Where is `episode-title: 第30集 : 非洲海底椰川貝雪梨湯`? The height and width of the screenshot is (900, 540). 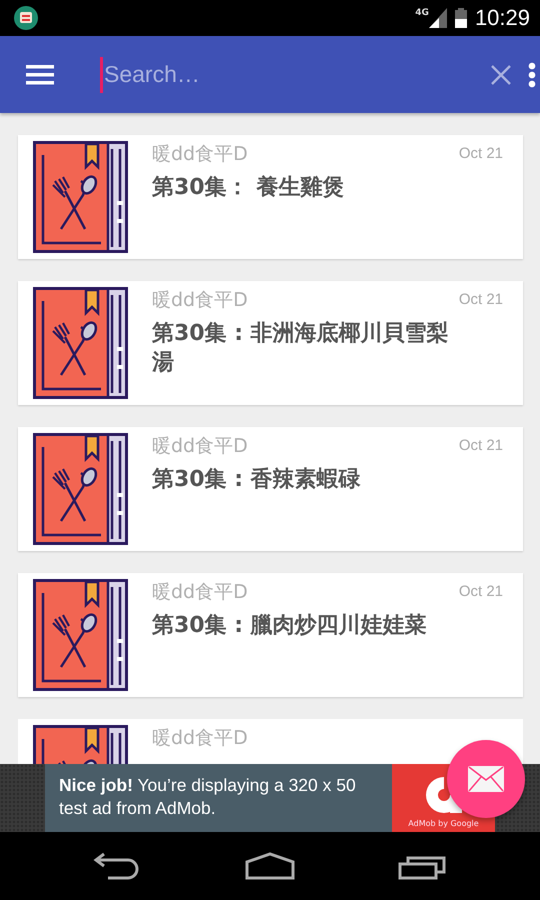 episode-title: 第30集 : 非洲海底椰川貝雪梨湯 is located at coordinates (301, 348).